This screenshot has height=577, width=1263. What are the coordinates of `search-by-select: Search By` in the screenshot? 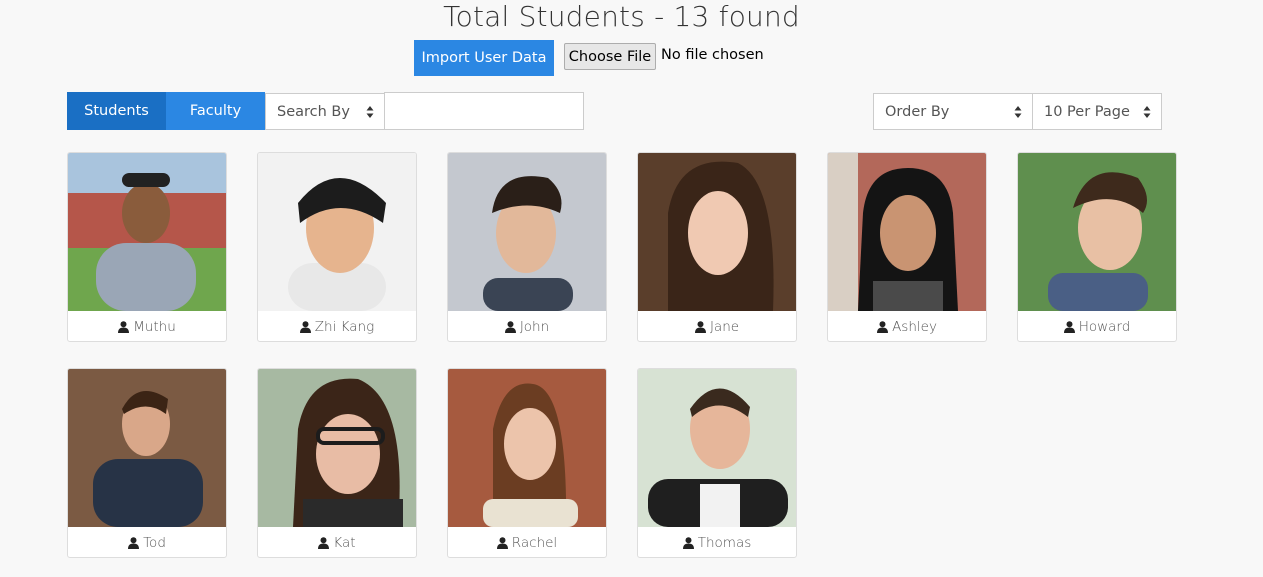 It's located at (325, 111).